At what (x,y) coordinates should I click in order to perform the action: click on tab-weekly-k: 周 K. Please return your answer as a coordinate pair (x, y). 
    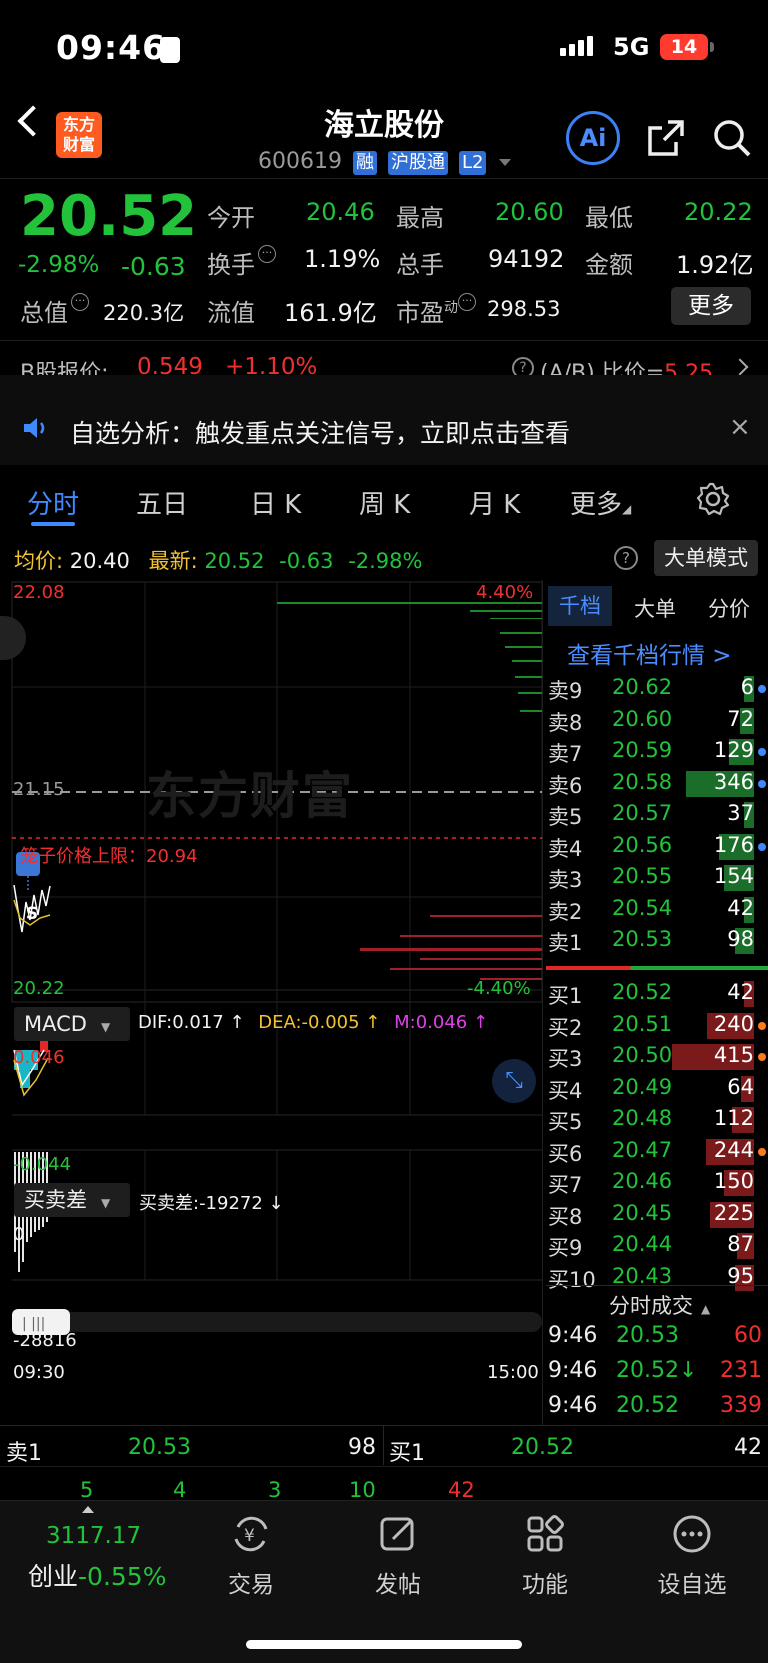
    Looking at the image, I should click on (384, 502).